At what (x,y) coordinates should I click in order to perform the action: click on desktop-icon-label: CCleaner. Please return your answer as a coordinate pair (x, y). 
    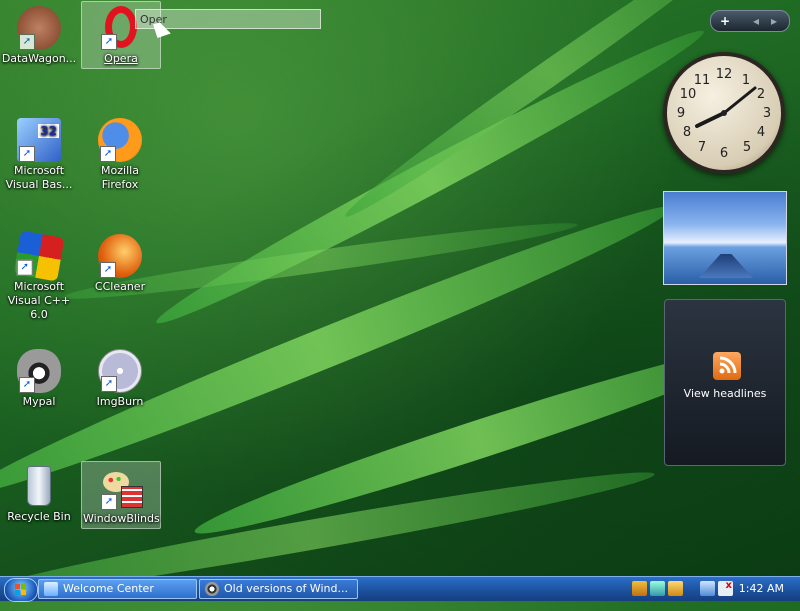
    Looking at the image, I should click on (120, 286).